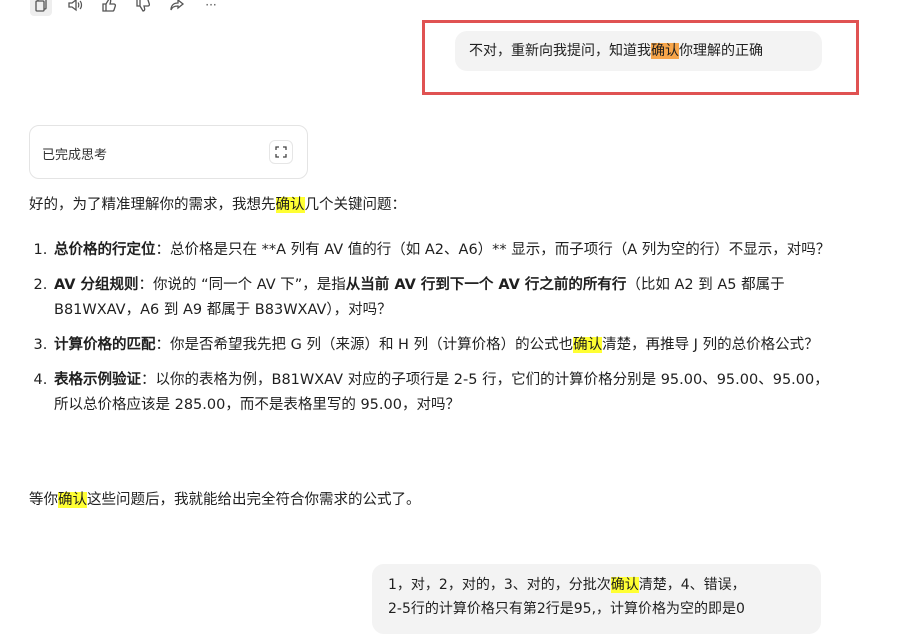 Image resolution: width=909 pixels, height=634 pixels. What do you see at coordinates (499, 585) in the screenshot?
I see `reply-text: 1，对，2，对的，3、对的，分批次` at bounding box center [499, 585].